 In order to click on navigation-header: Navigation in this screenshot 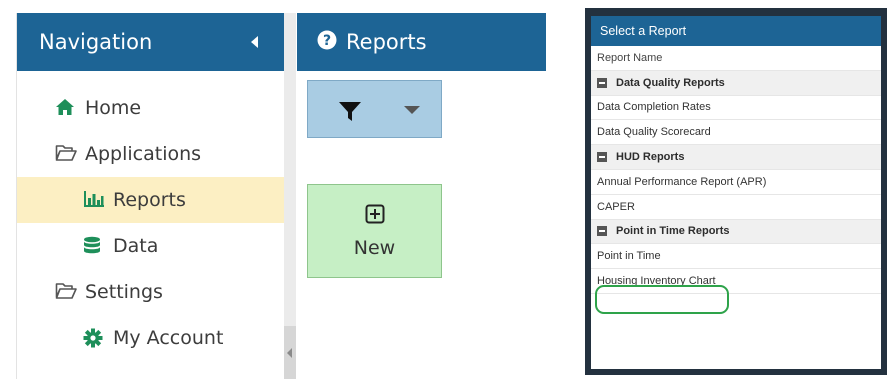, I will do `click(150, 42)`.